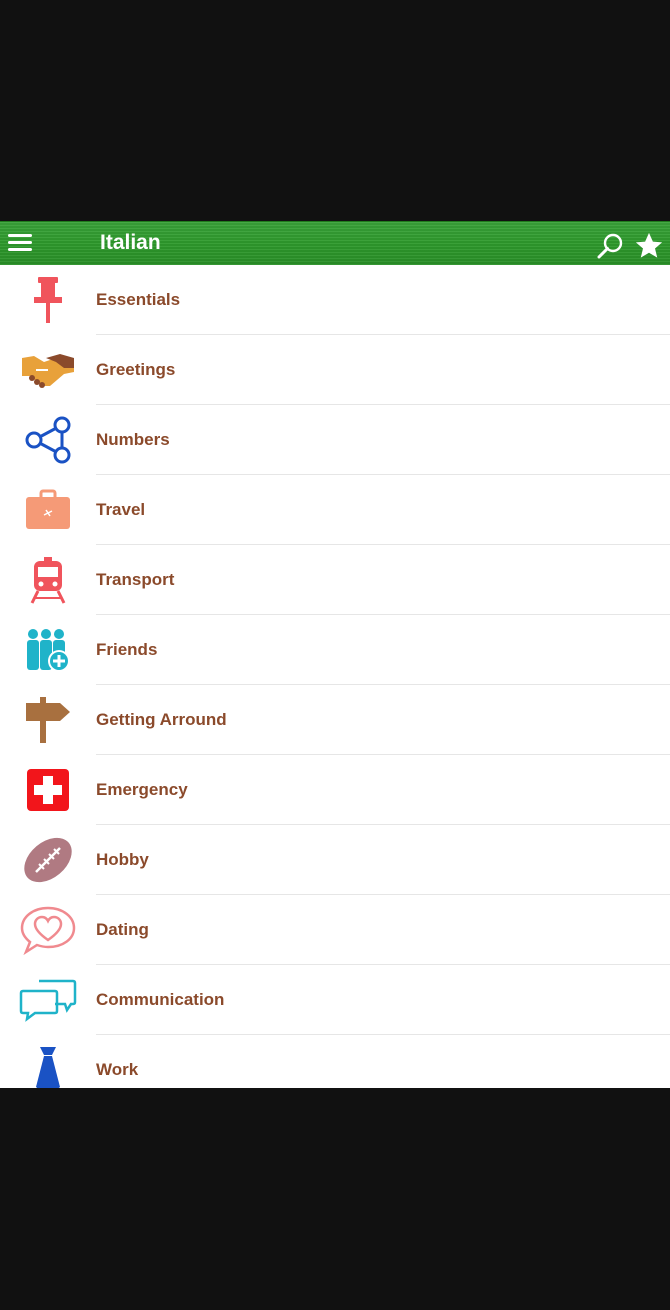 This screenshot has height=1310, width=670. Describe the element at coordinates (142, 789) in the screenshot. I see `list-item-label: Emergency` at that location.